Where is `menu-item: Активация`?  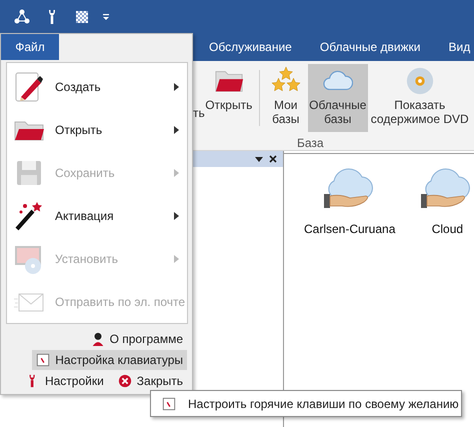 menu-item: Активация is located at coordinates (97, 215).